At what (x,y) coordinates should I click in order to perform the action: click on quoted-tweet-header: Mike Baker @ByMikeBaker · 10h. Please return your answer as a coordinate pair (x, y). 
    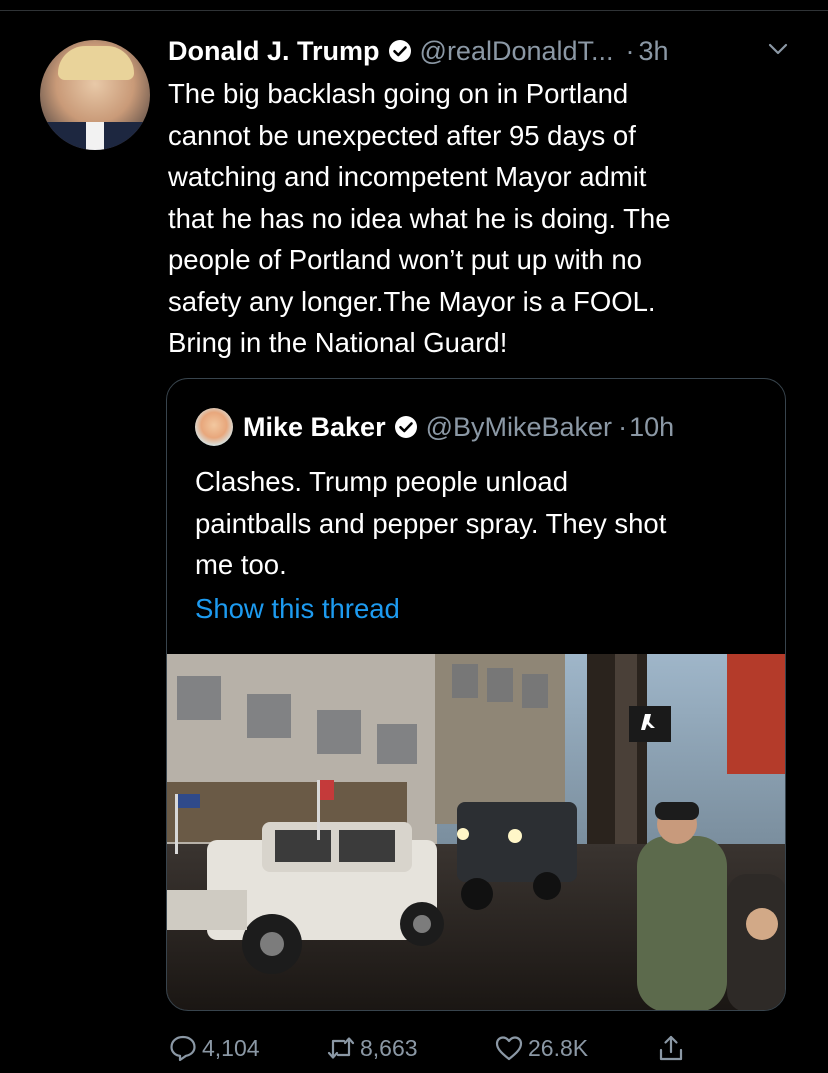
    Looking at the image, I should click on (434, 427).